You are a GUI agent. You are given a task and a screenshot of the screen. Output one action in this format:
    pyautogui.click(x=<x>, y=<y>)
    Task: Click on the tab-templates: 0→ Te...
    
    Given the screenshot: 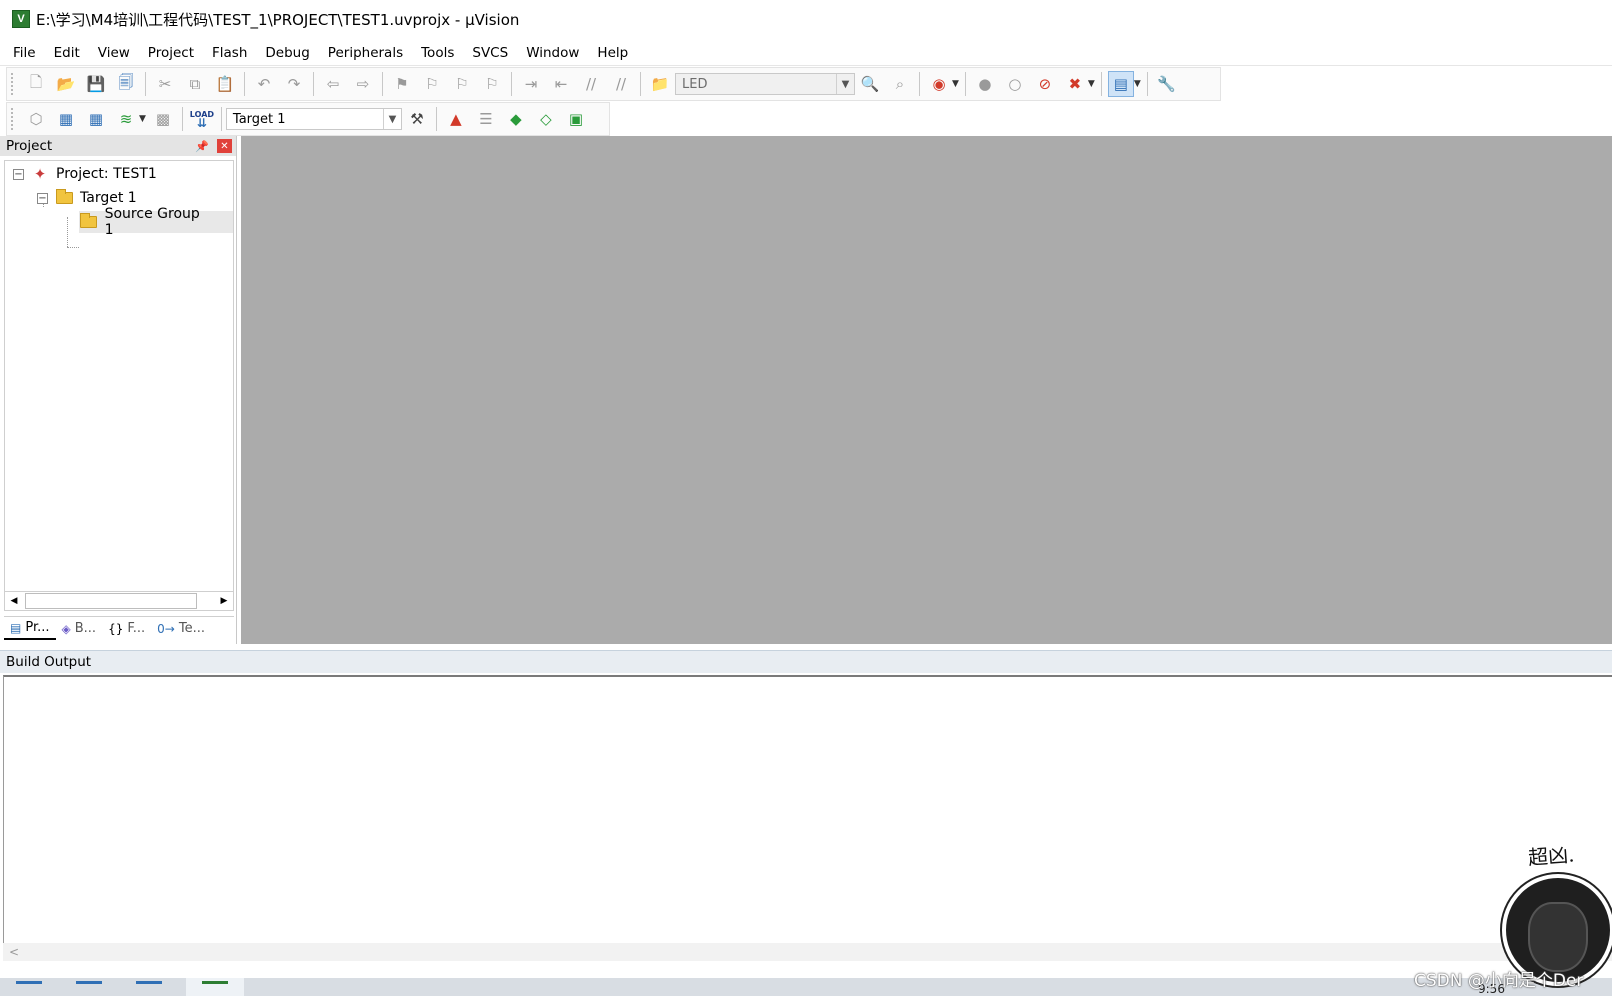 What is the action you would take?
    pyautogui.click(x=181, y=629)
    